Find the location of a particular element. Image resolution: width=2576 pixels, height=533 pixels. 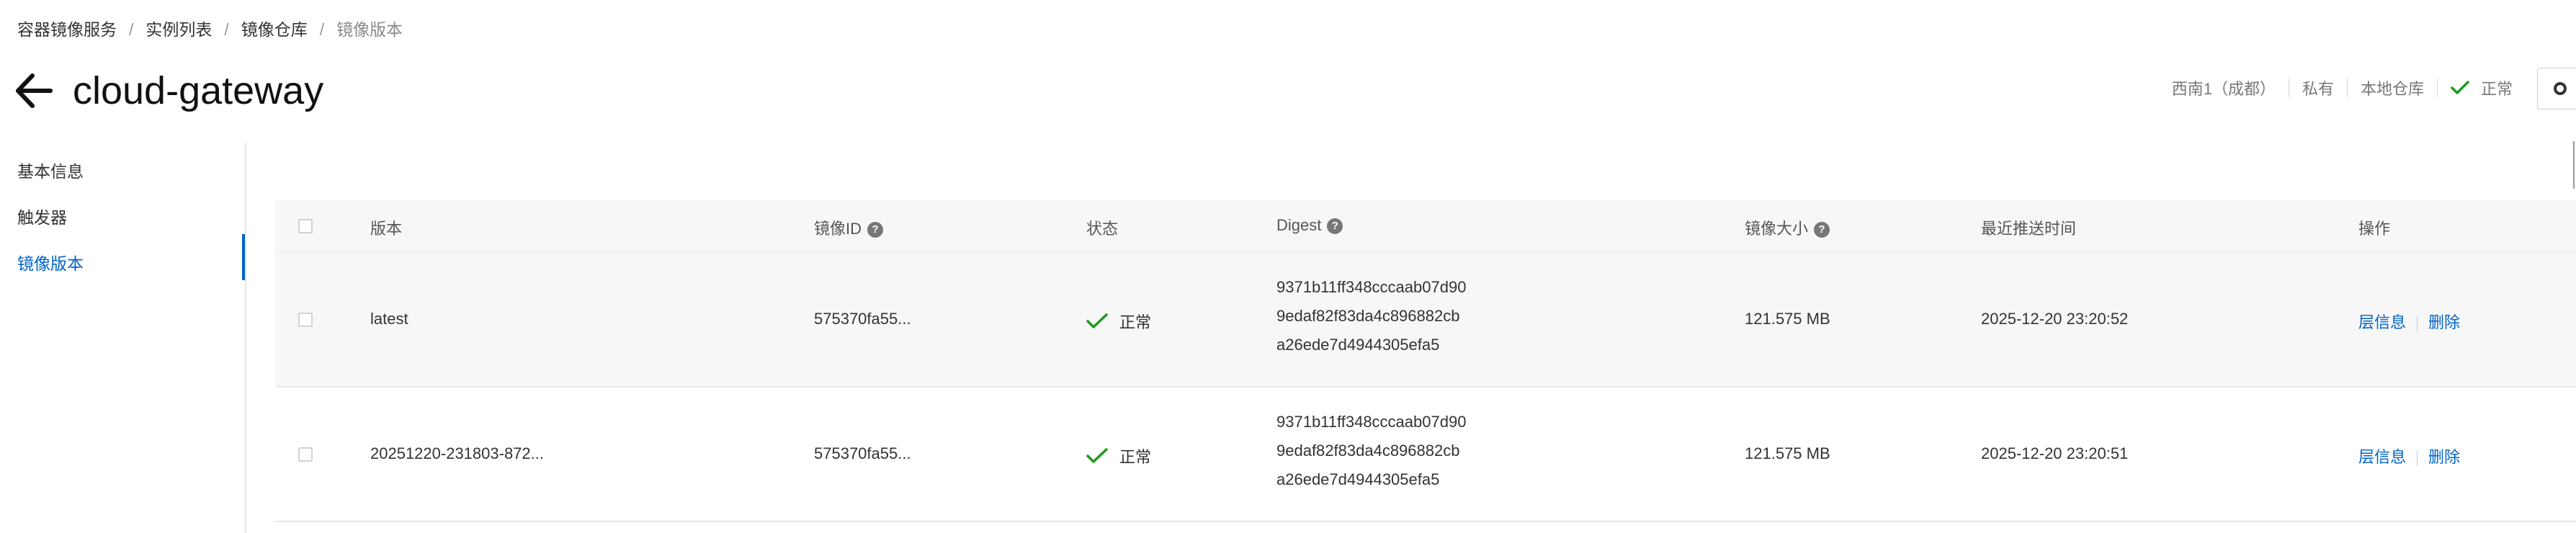

column-header-digest-label: Digest is located at coordinates (1299, 225).